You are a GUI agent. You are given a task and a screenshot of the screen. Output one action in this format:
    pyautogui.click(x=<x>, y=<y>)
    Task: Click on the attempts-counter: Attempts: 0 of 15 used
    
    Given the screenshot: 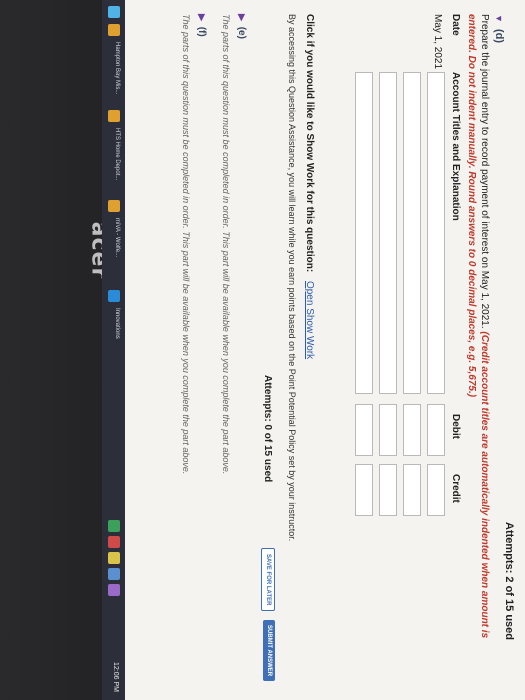 What is the action you would take?
    pyautogui.click(x=267, y=429)
    